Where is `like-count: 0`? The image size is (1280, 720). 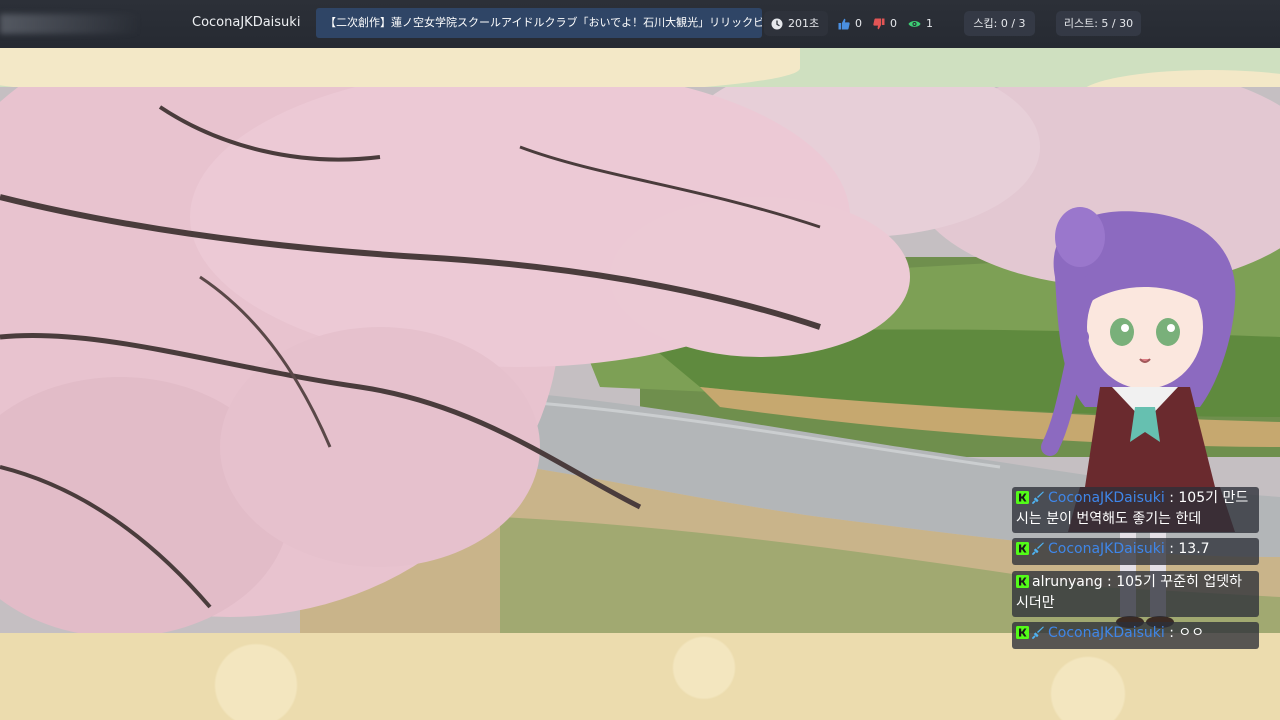 like-count: 0 is located at coordinates (858, 23).